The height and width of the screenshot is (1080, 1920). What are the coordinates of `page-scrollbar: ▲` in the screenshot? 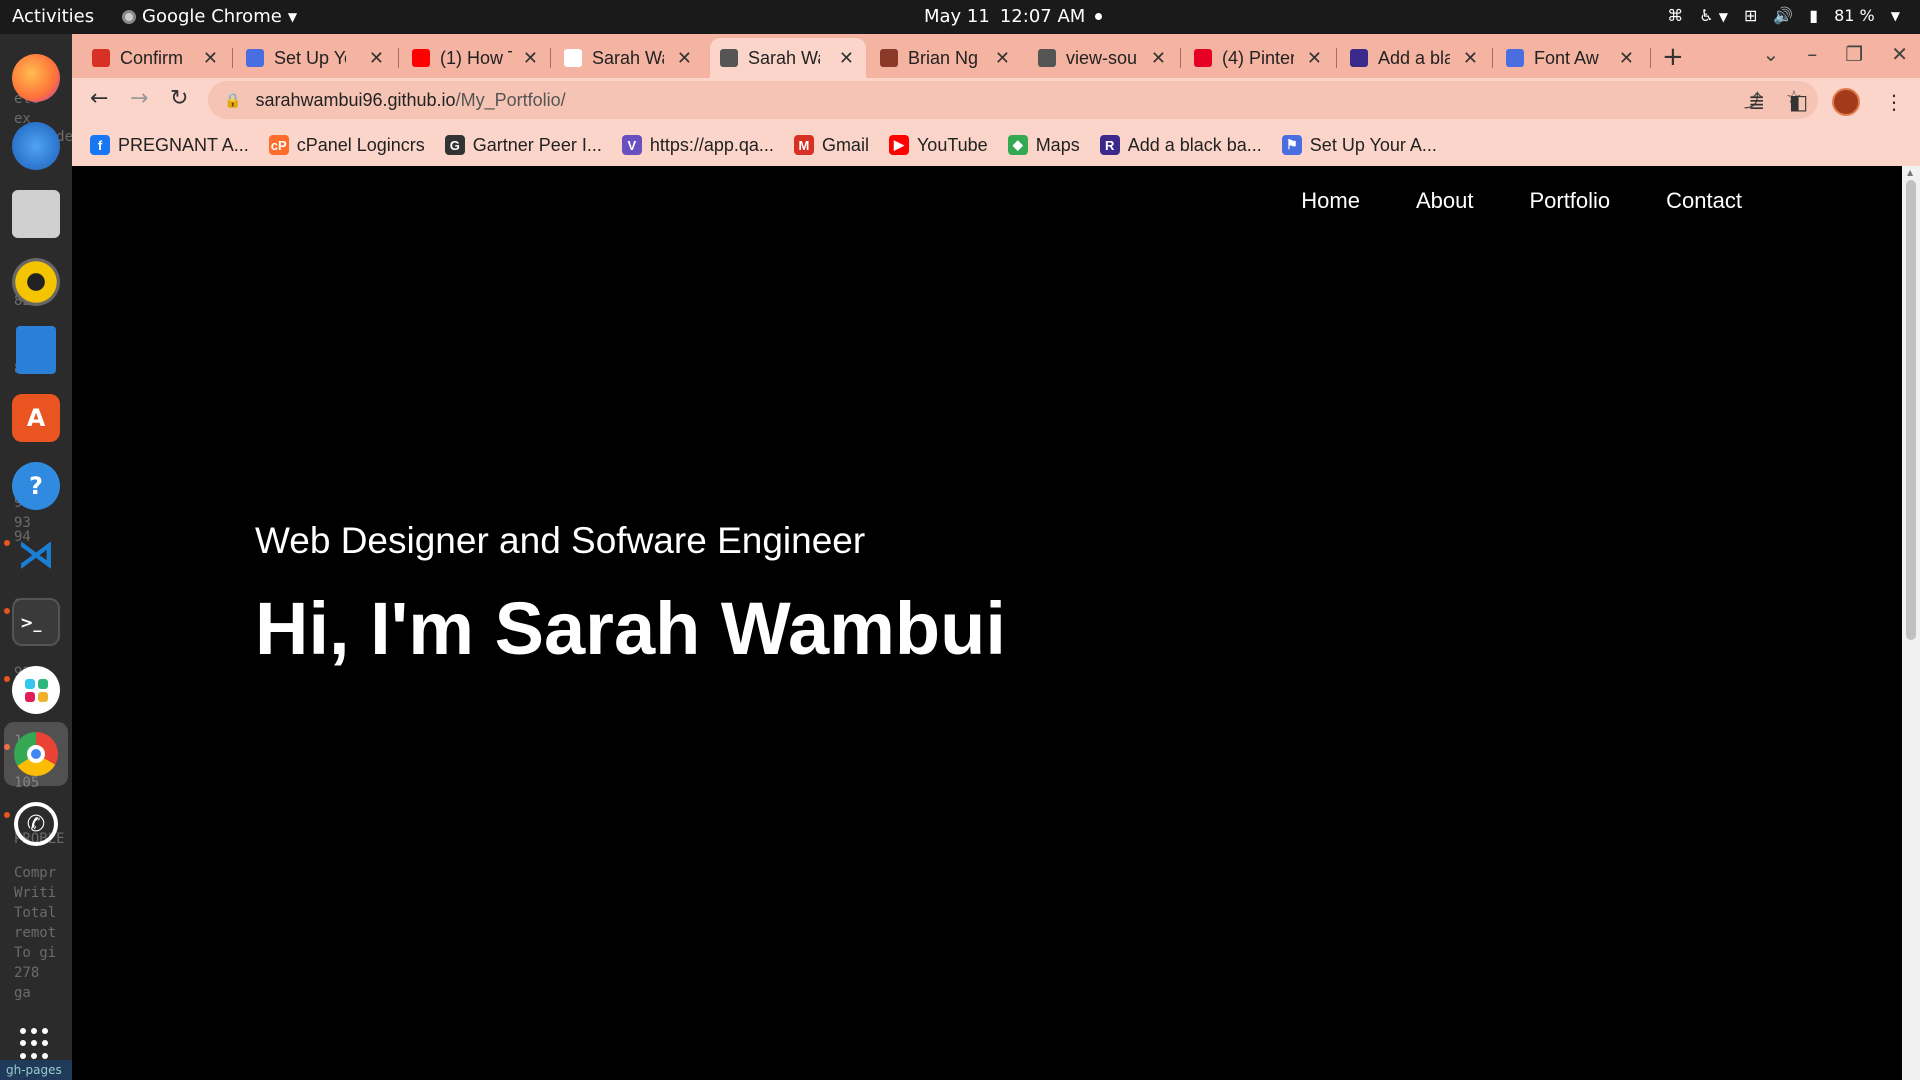 It's located at (1911, 623).